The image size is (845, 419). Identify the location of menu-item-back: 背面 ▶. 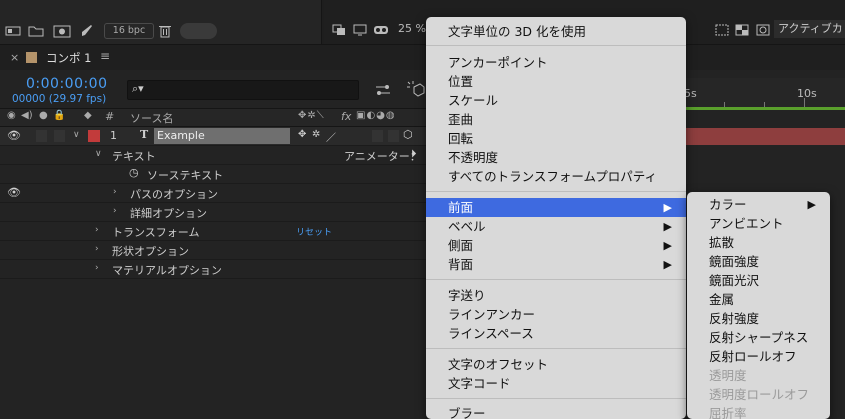
(556, 264).